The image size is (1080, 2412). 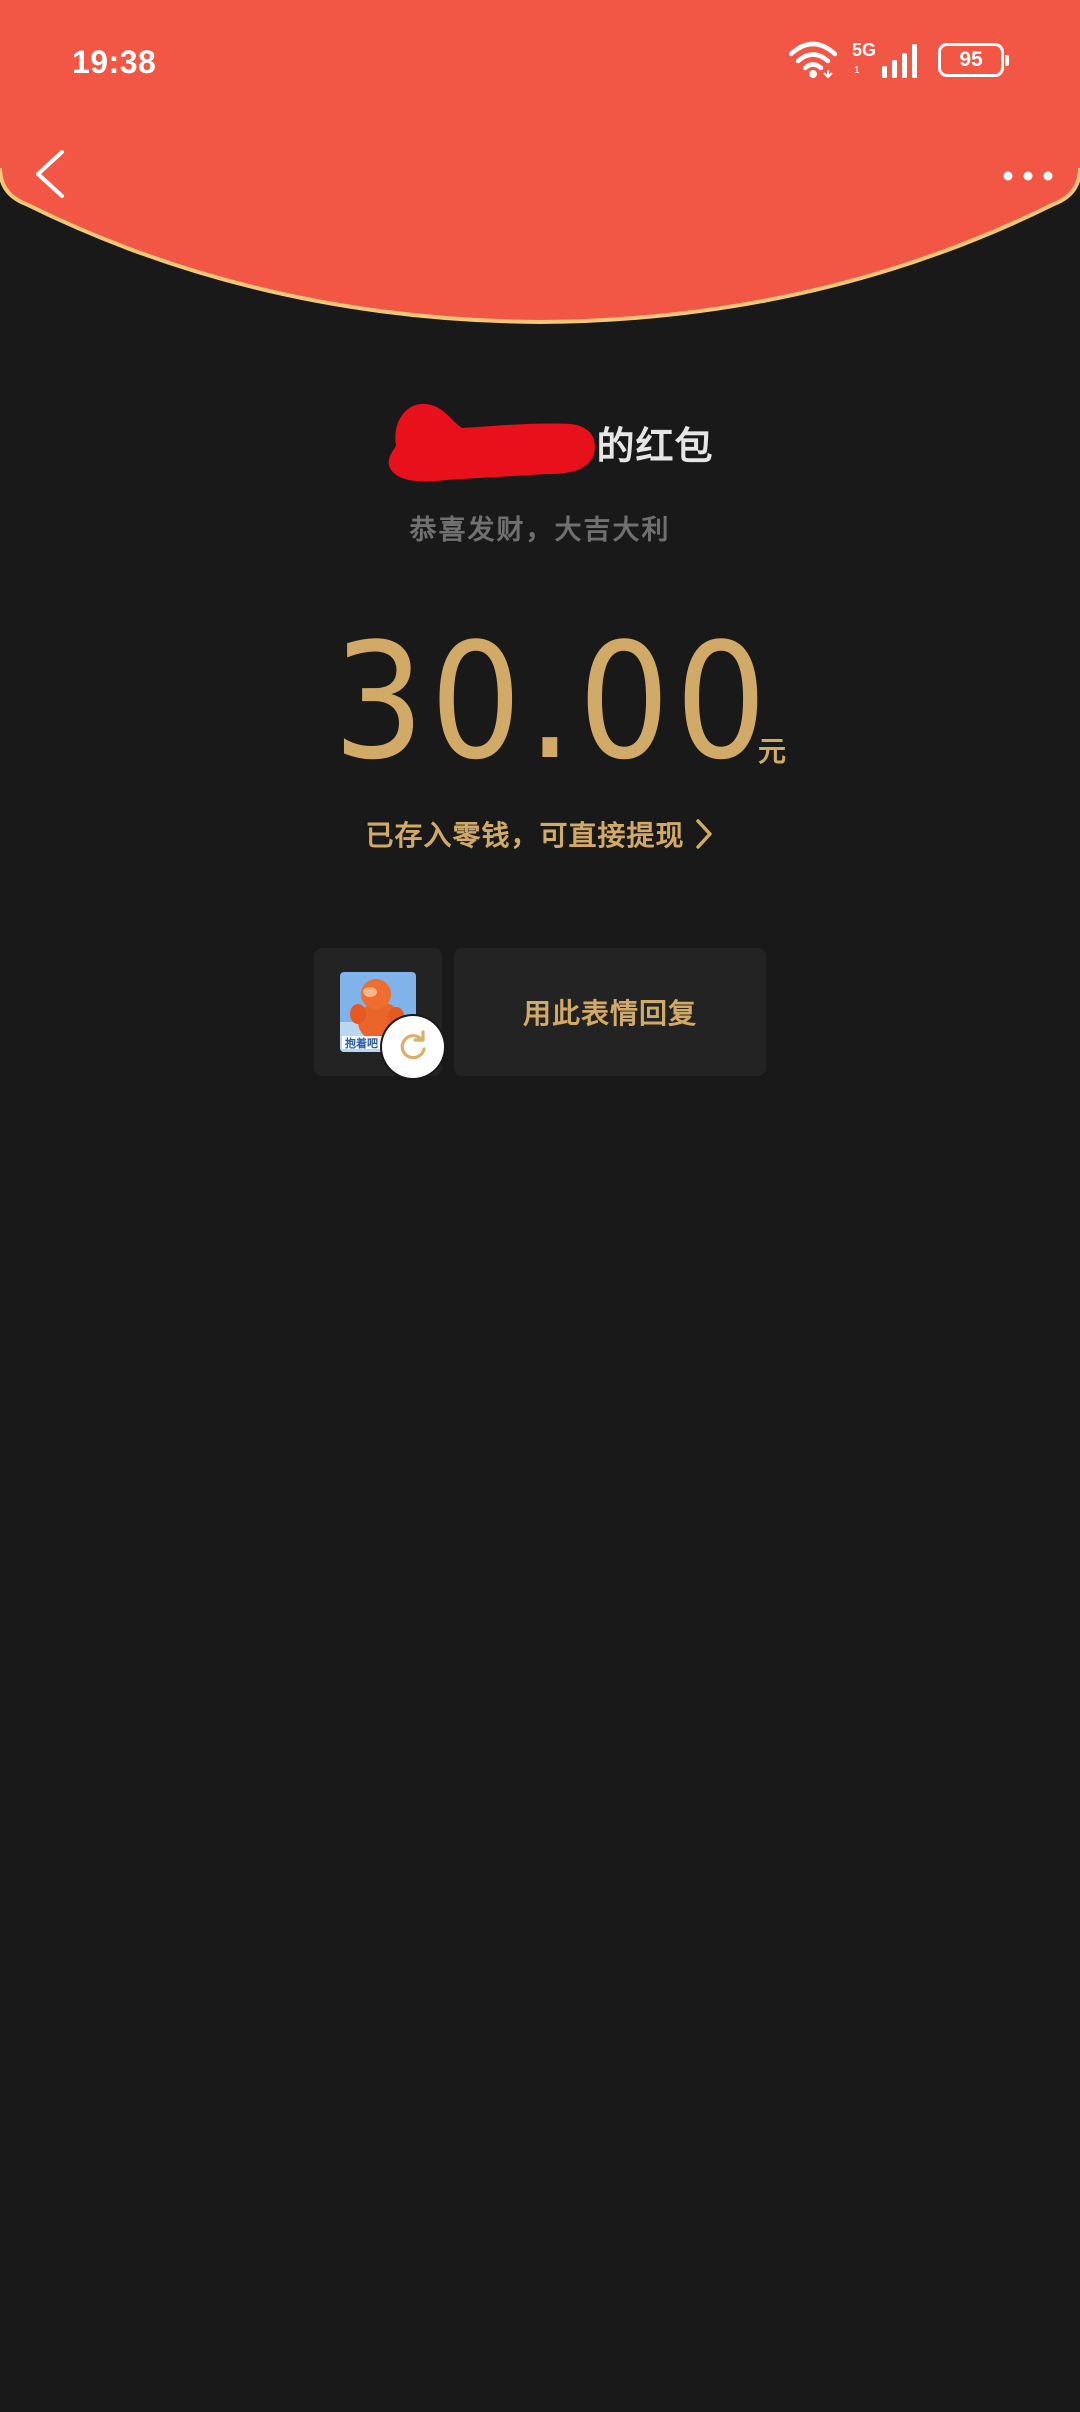 I want to click on signal-icon, so click(x=899, y=61).